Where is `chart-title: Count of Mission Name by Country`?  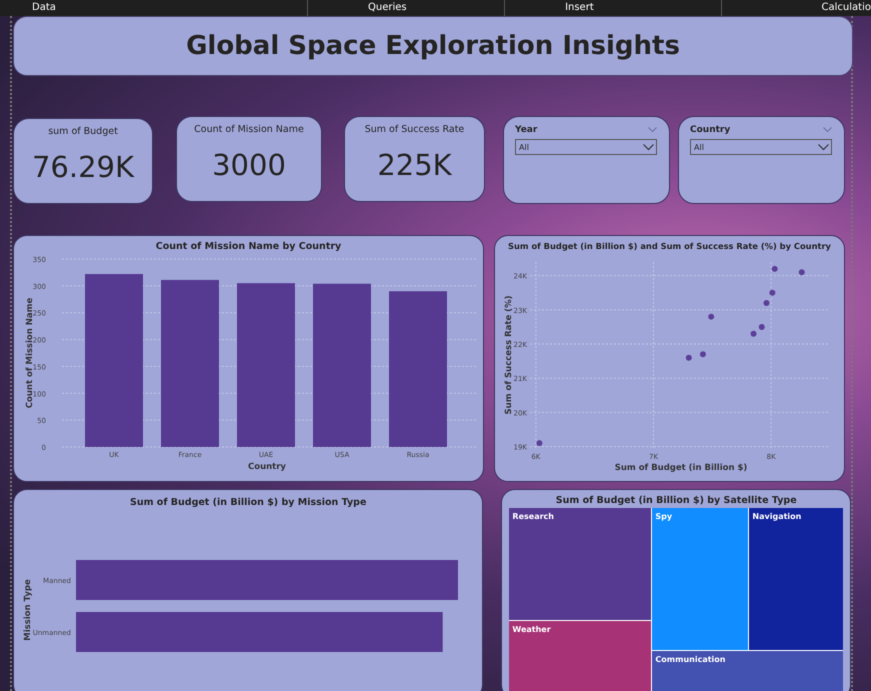
chart-title: Count of Mission Name by Country is located at coordinates (249, 247).